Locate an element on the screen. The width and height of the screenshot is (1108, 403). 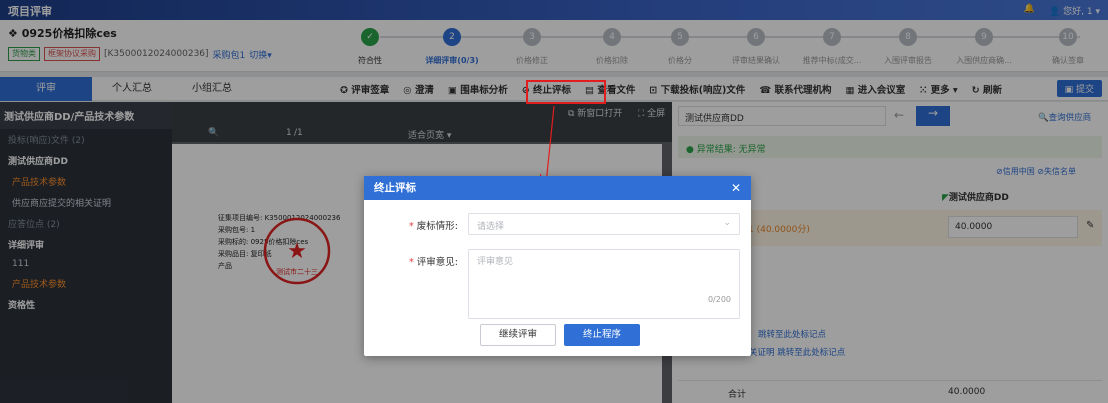
opinion-placeholder: 评审意见 is located at coordinates (495, 262).